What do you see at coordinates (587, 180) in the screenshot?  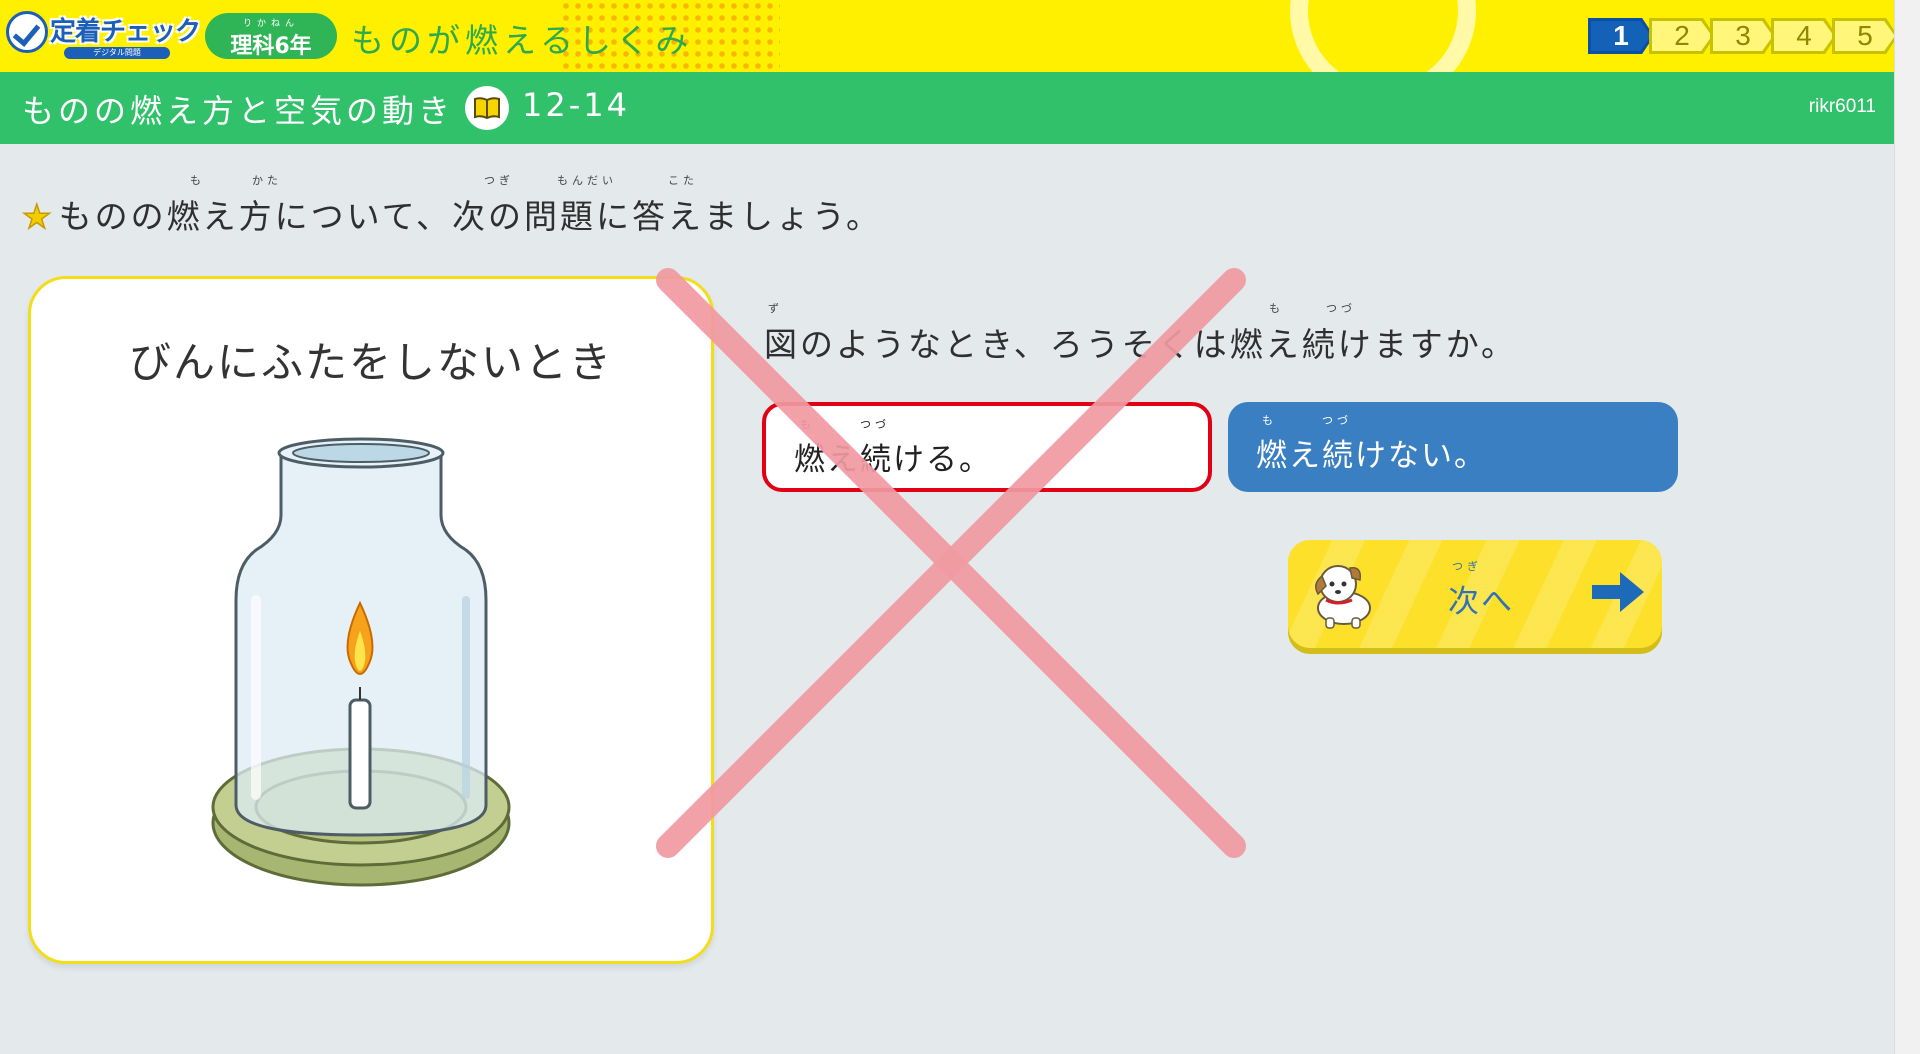 I see `ruby: もんだい` at bounding box center [587, 180].